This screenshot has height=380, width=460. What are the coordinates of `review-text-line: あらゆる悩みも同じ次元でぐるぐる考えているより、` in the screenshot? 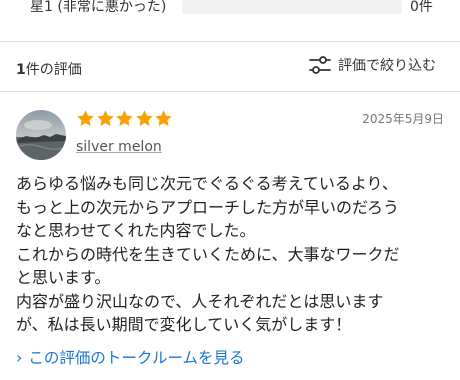 It's located at (207, 183).